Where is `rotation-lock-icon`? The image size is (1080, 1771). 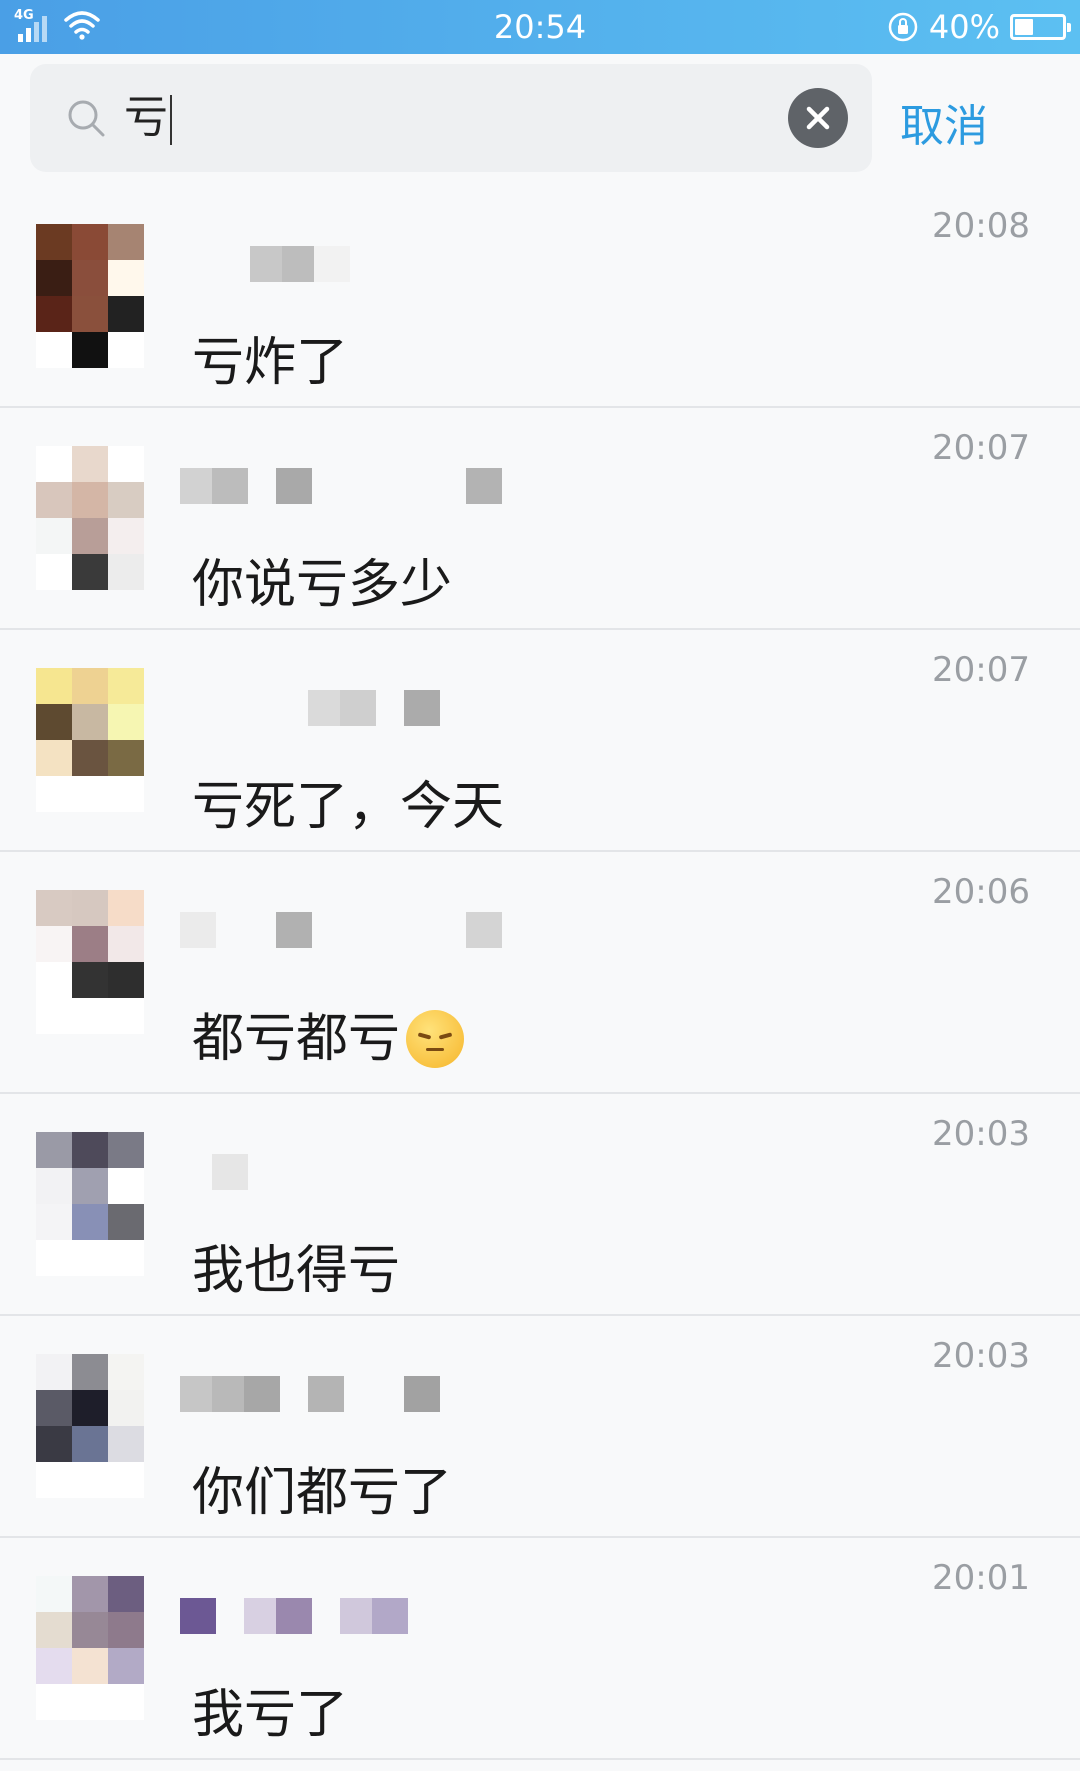 rotation-lock-icon is located at coordinates (903, 27).